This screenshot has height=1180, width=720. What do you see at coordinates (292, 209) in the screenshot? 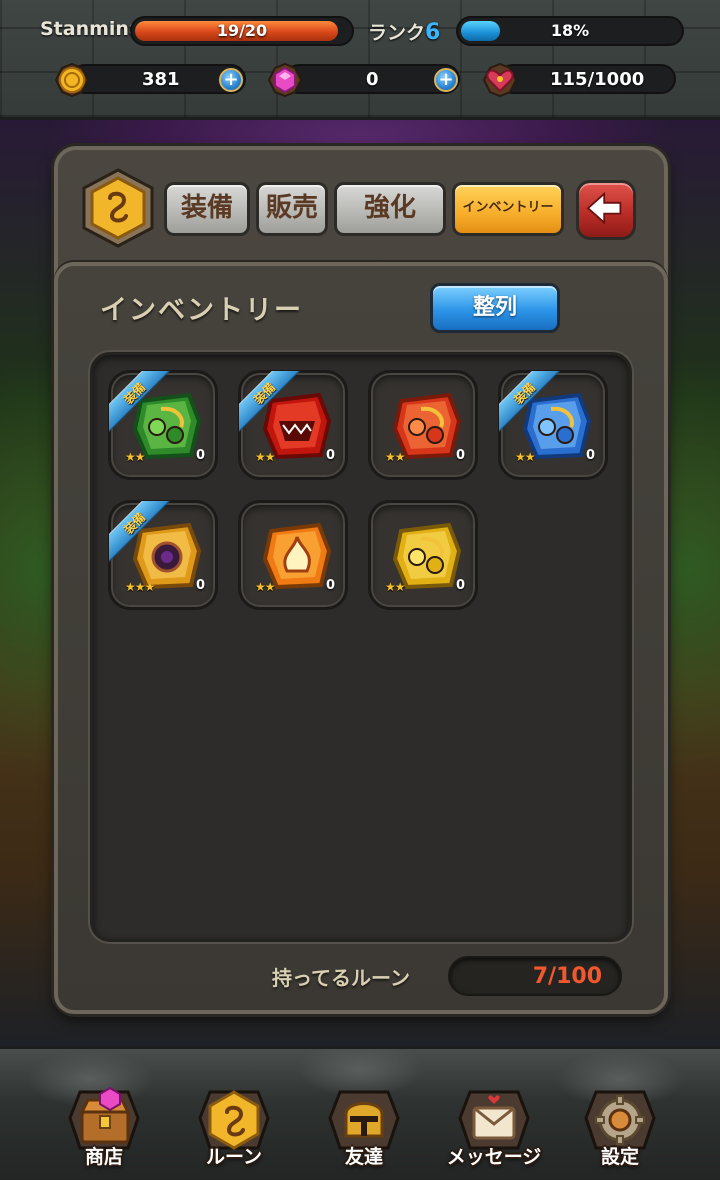
I see `tab-sell: 販売` at bounding box center [292, 209].